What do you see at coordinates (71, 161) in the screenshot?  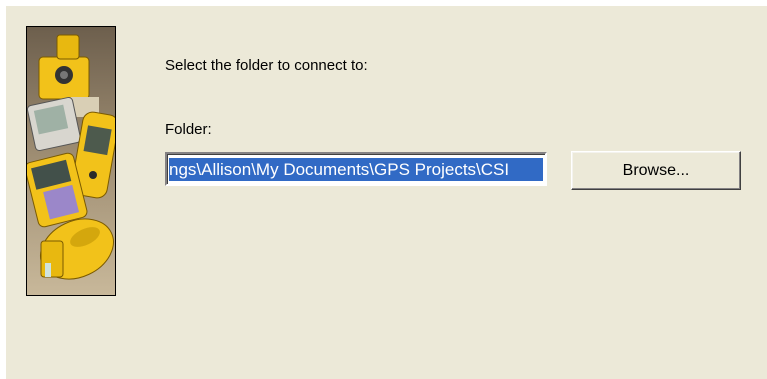 I see `survey-equipment-illustration` at bounding box center [71, 161].